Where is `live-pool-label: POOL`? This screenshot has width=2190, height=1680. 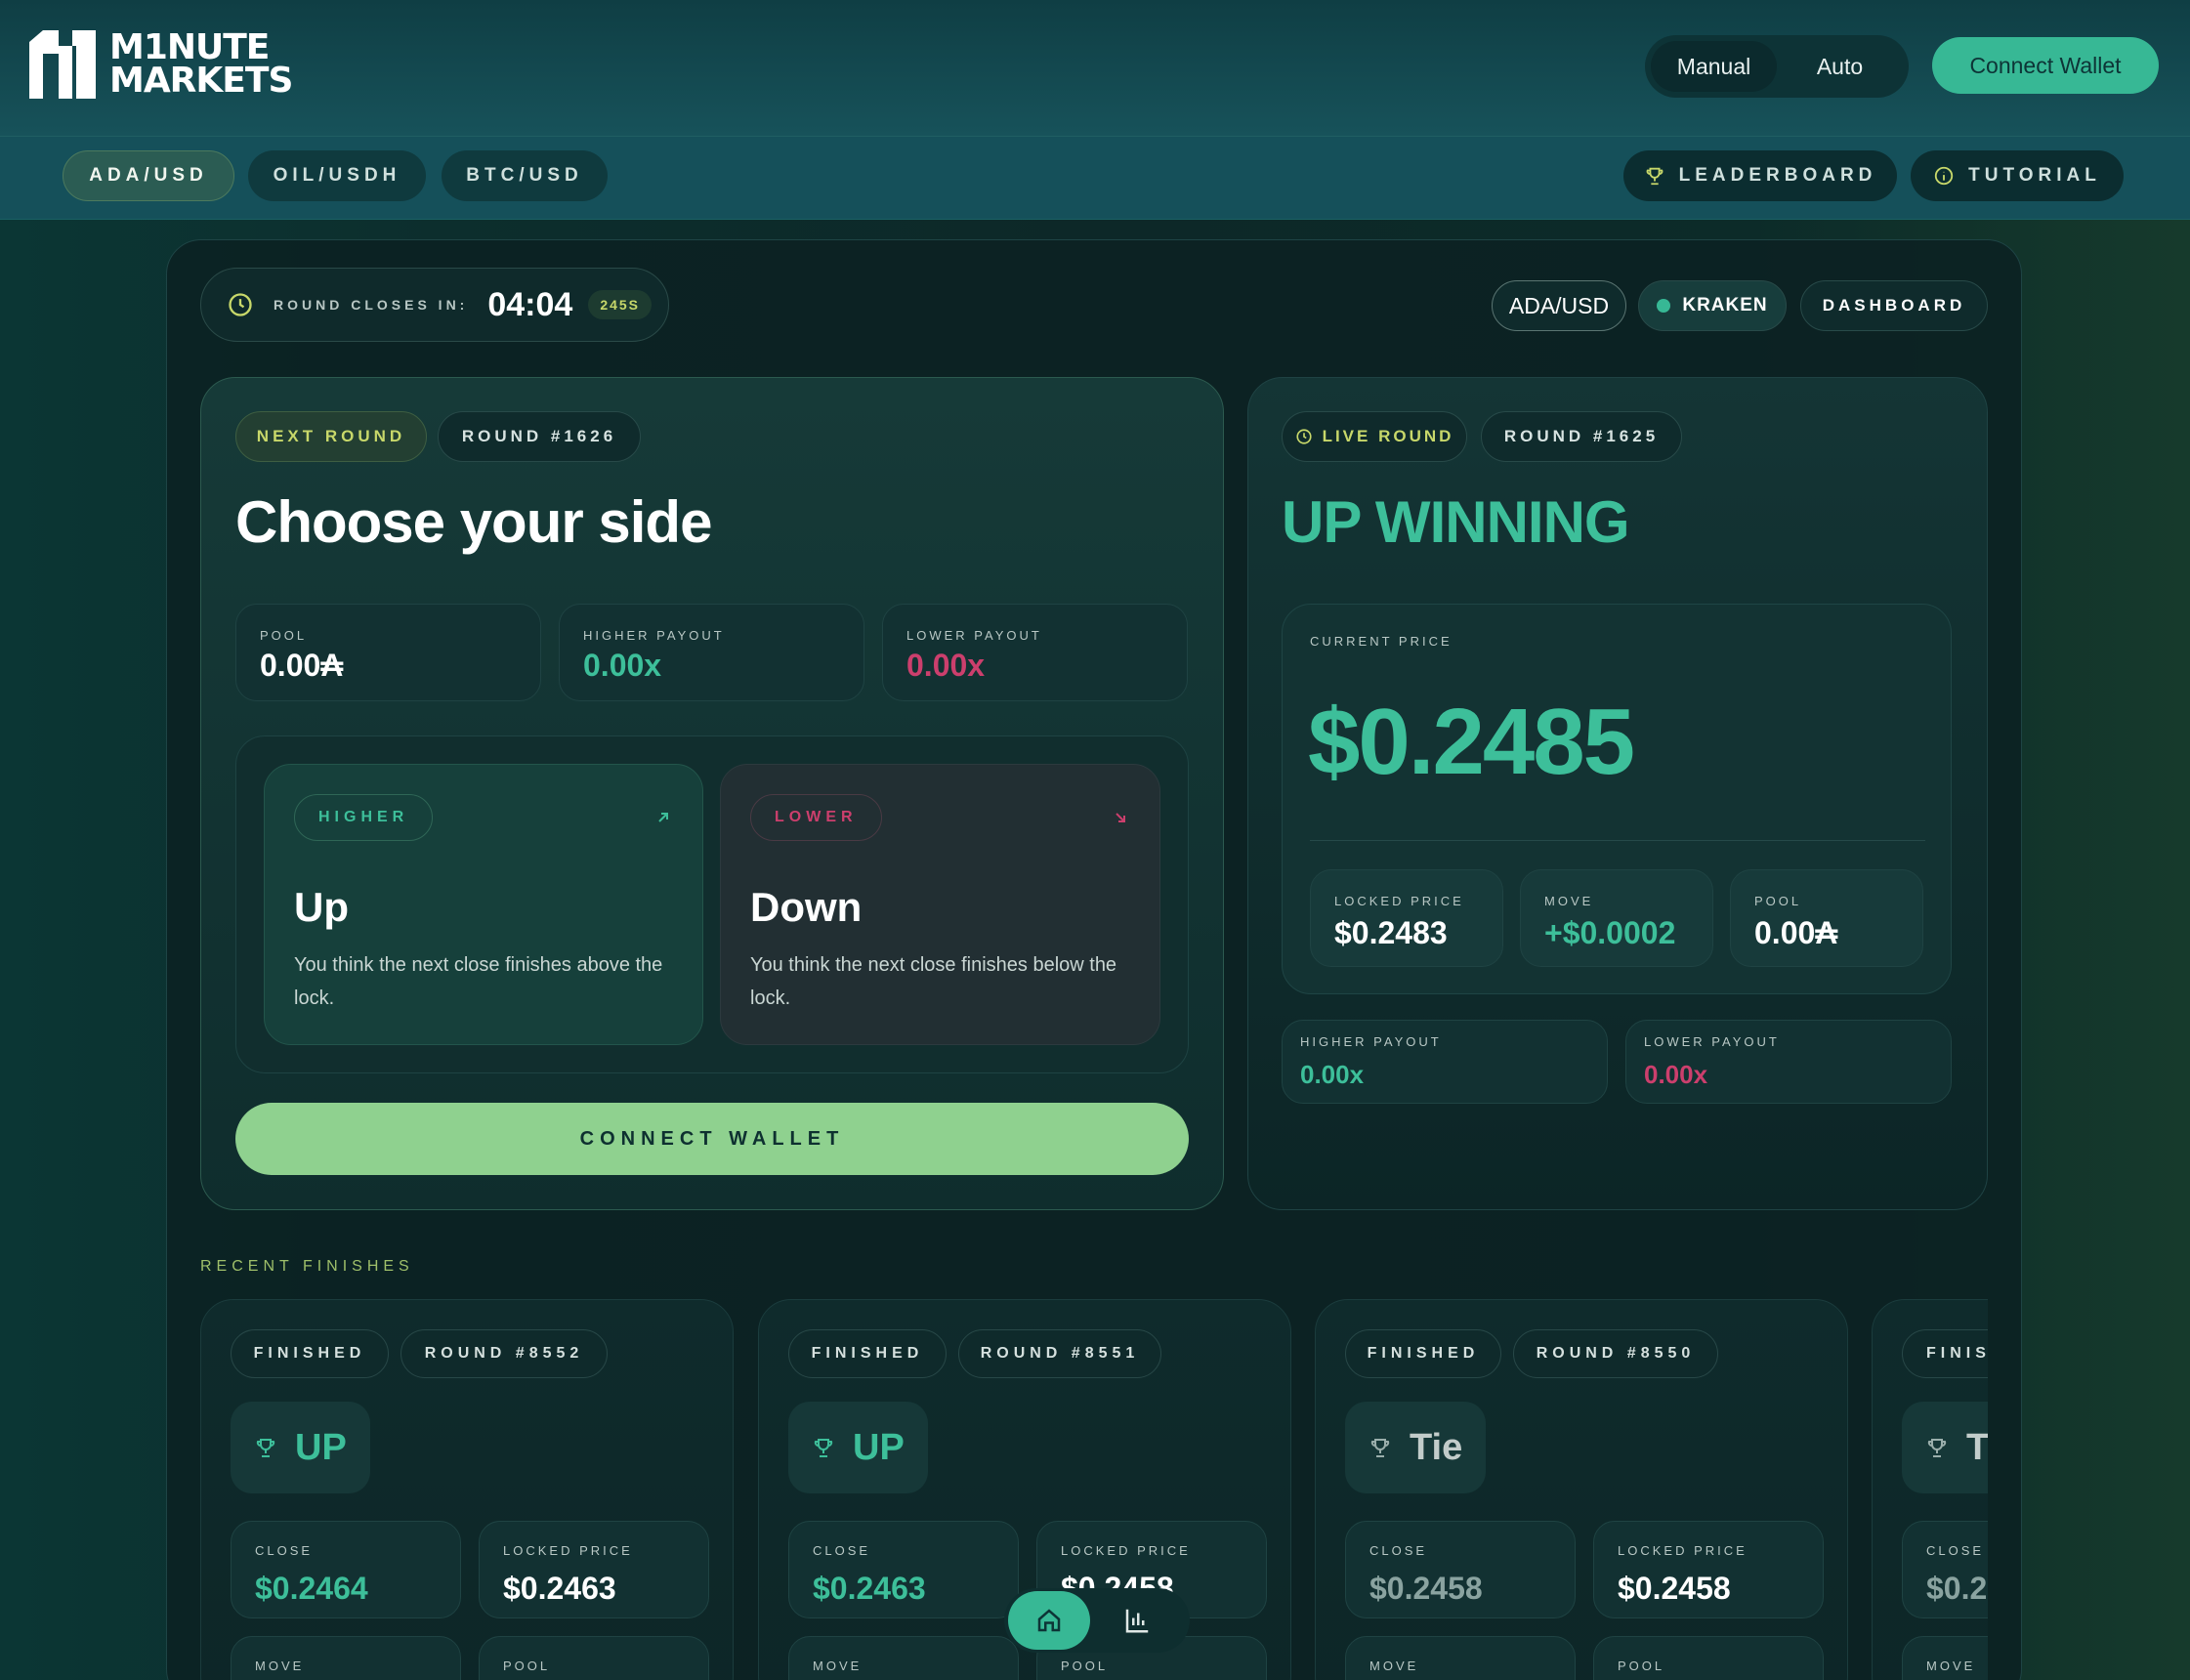 live-pool-label: POOL is located at coordinates (1778, 901).